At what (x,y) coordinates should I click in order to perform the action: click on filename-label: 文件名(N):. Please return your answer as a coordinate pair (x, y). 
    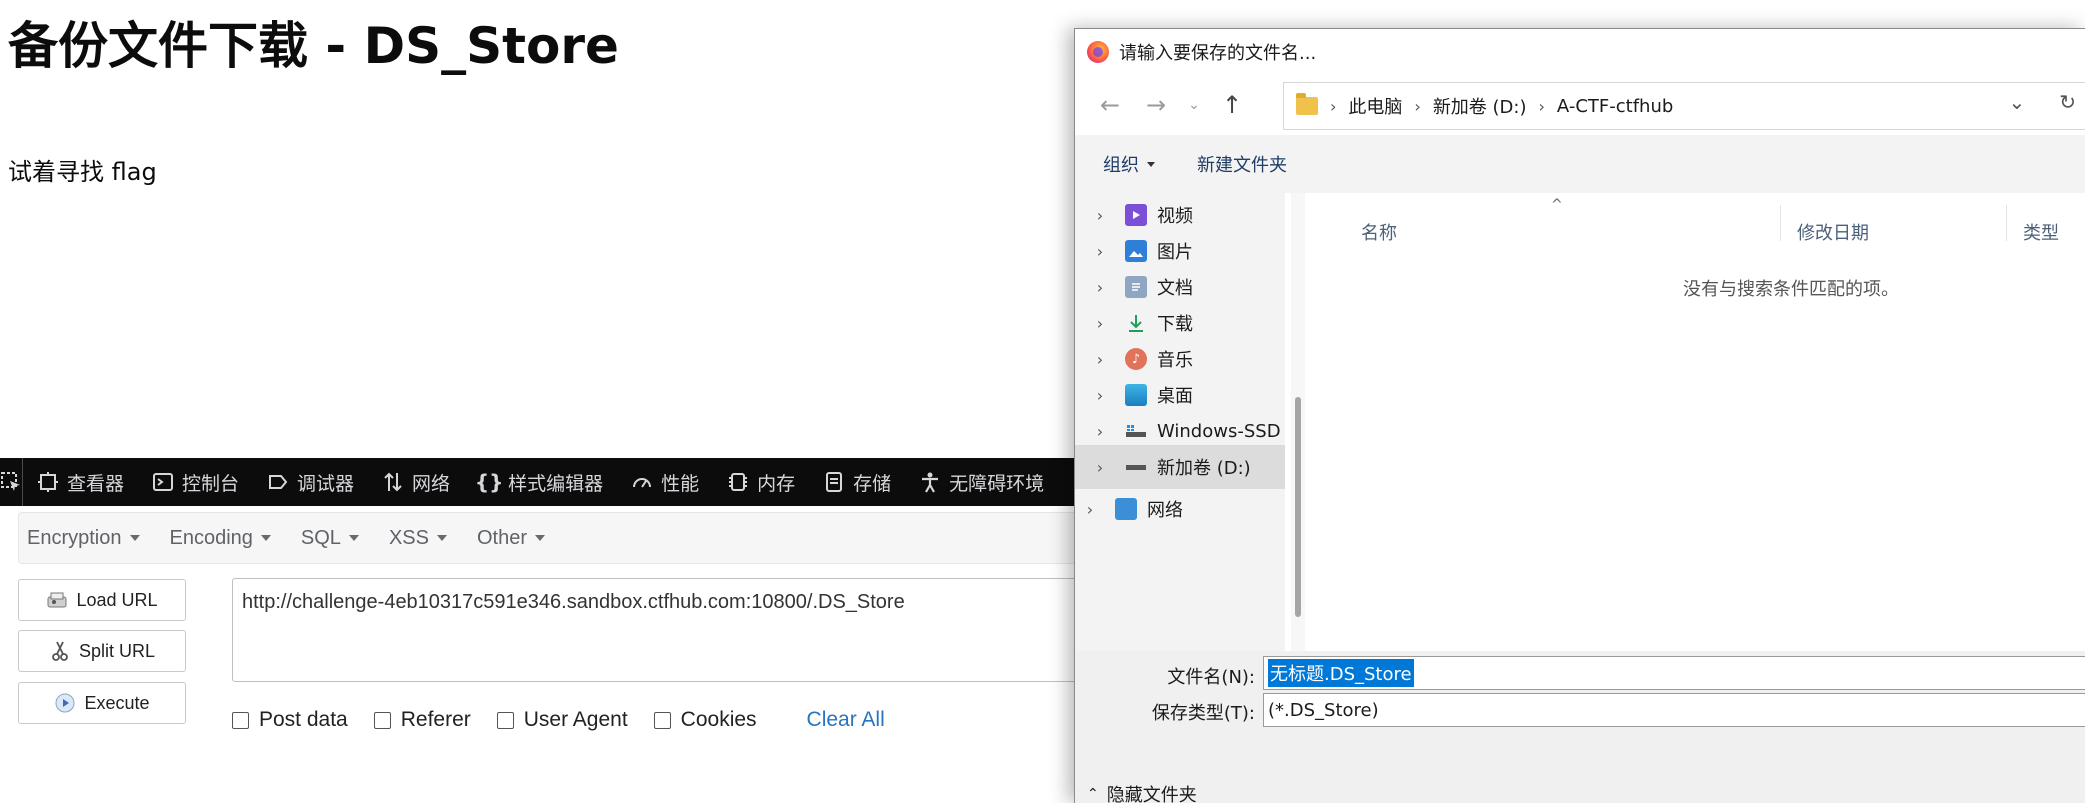
    Looking at the image, I should click on (1211, 677).